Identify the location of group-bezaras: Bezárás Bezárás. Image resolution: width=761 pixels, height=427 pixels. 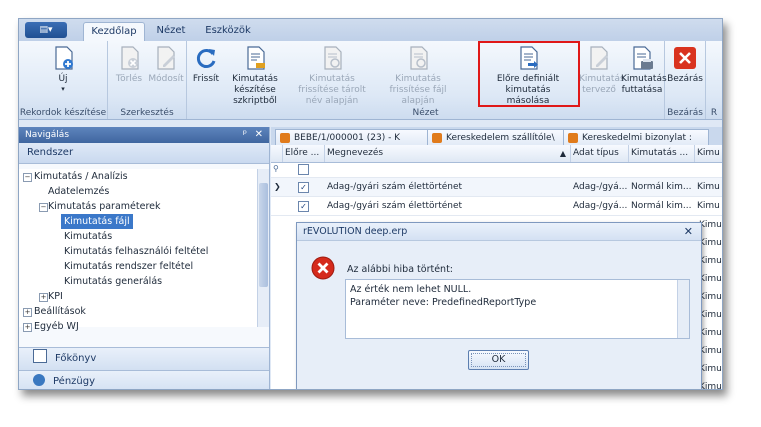
(685, 80).